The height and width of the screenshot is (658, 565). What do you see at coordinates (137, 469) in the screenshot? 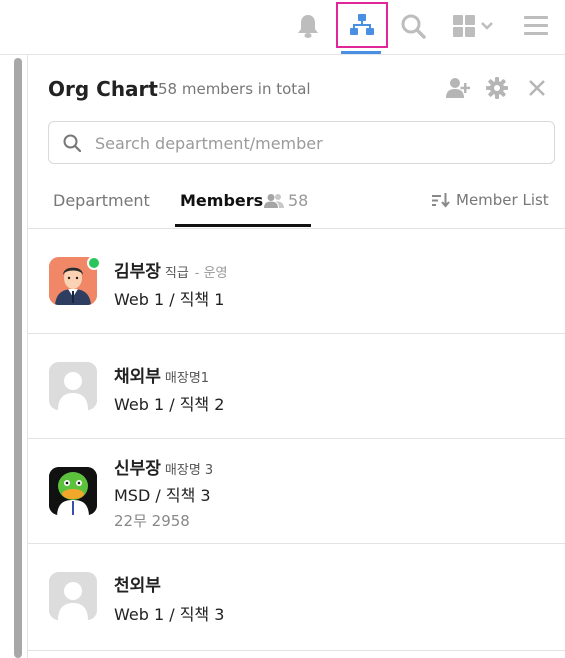
I see `member-name-text: 신부장` at bounding box center [137, 469].